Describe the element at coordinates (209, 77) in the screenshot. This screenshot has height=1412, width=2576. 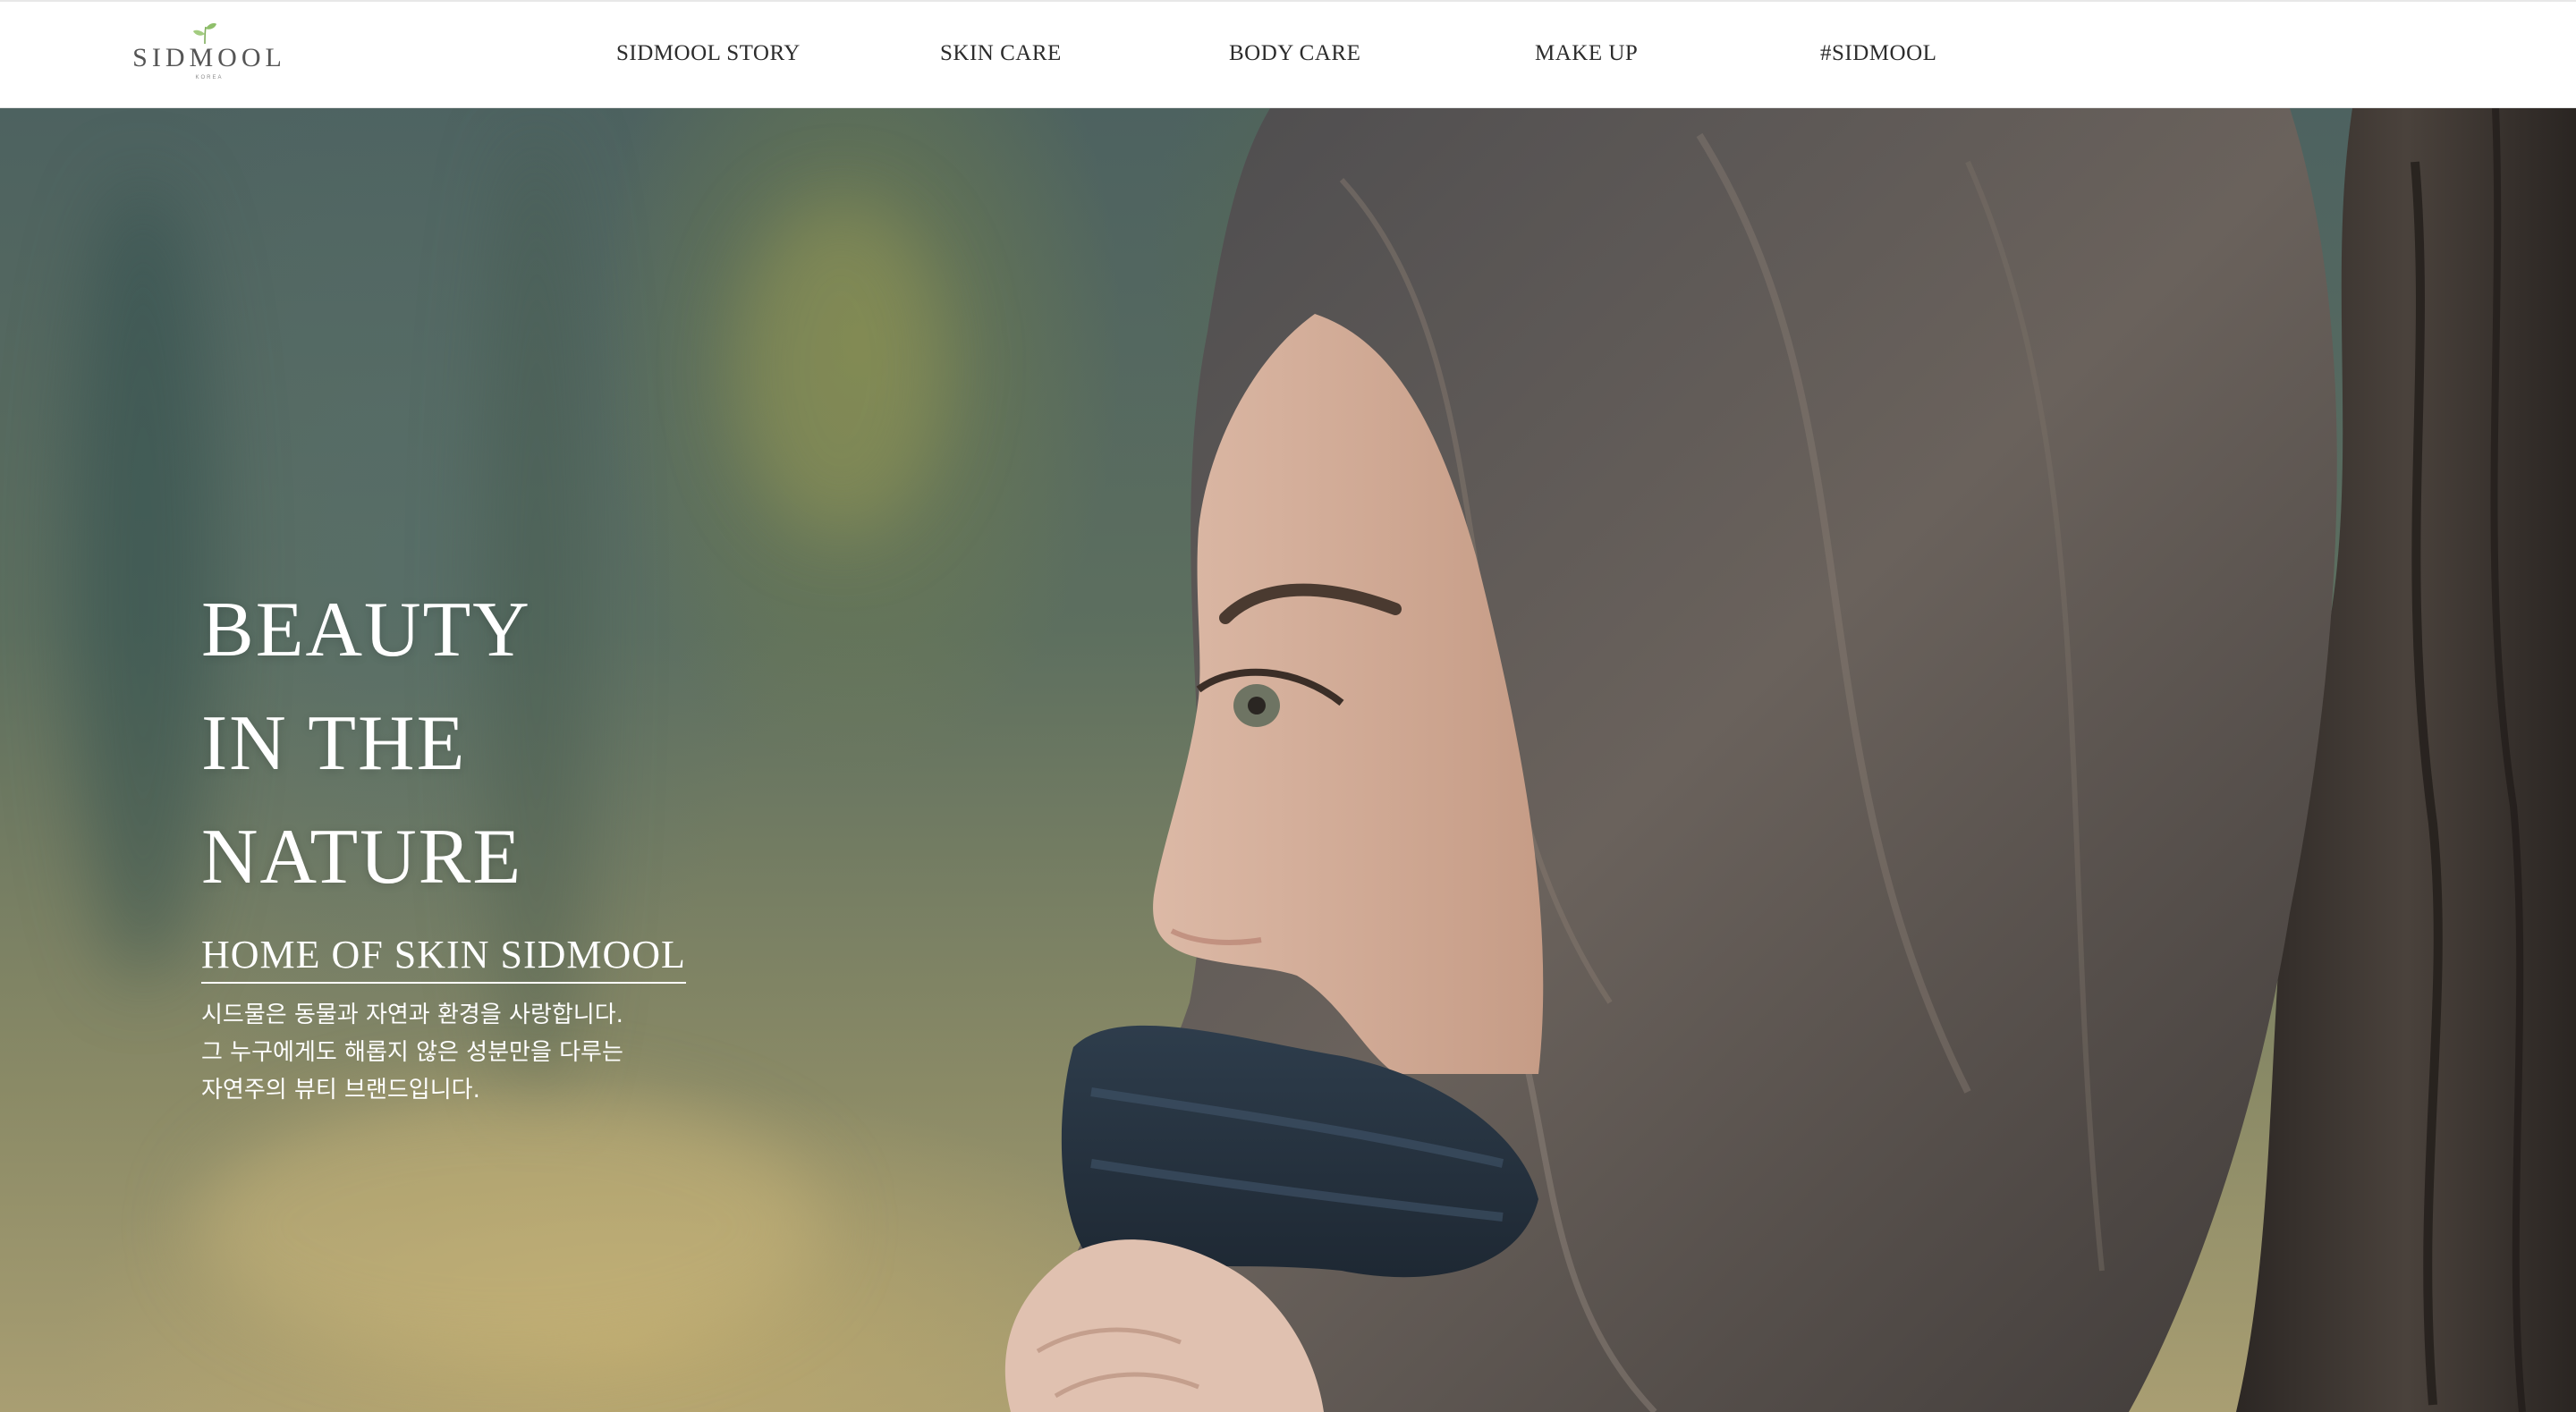
I see `logo-subtext: KOREA` at that location.